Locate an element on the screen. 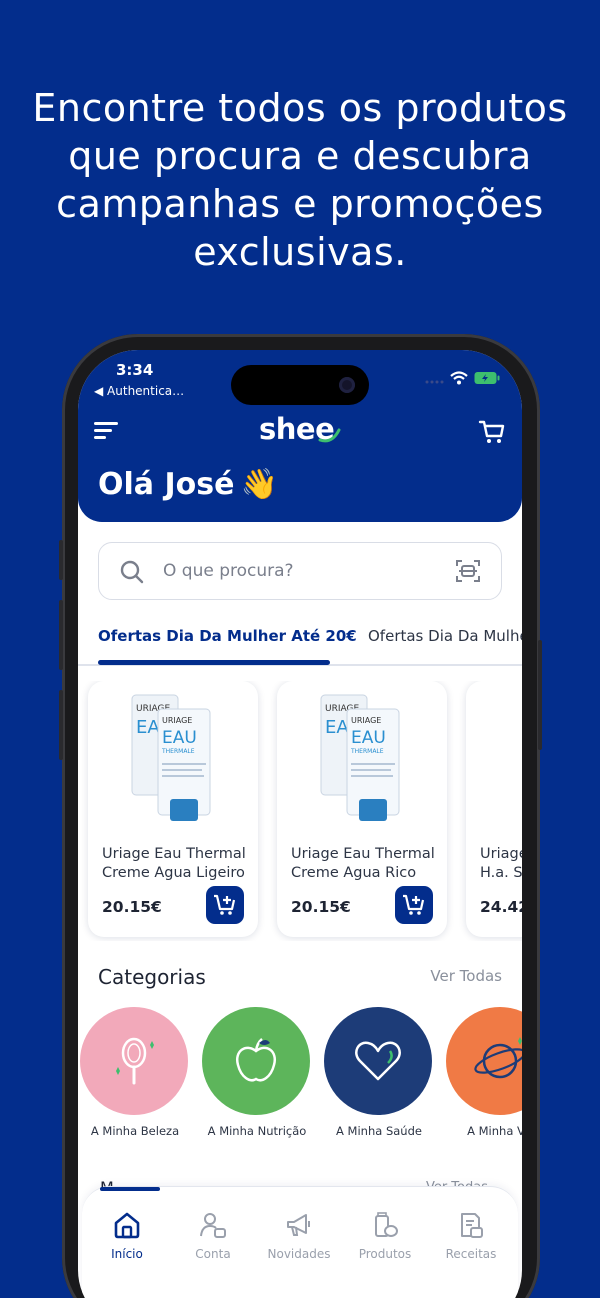  categories-title: Categorias is located at coordinates (152, 977).